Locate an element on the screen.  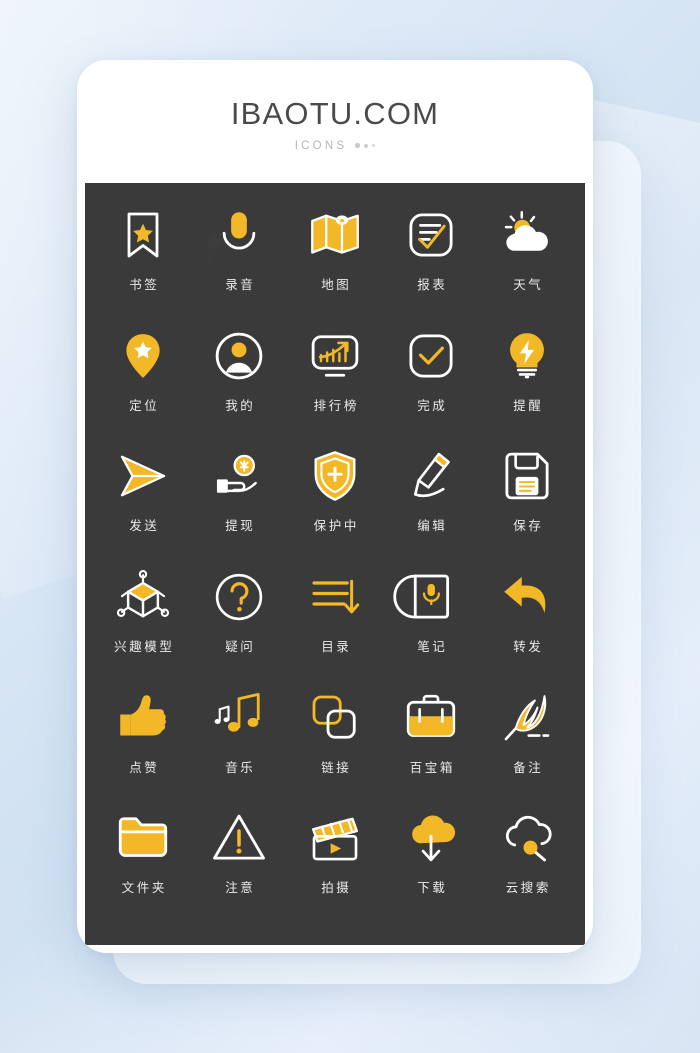
icon-label: 目录 is located at coordinates (336, 646).